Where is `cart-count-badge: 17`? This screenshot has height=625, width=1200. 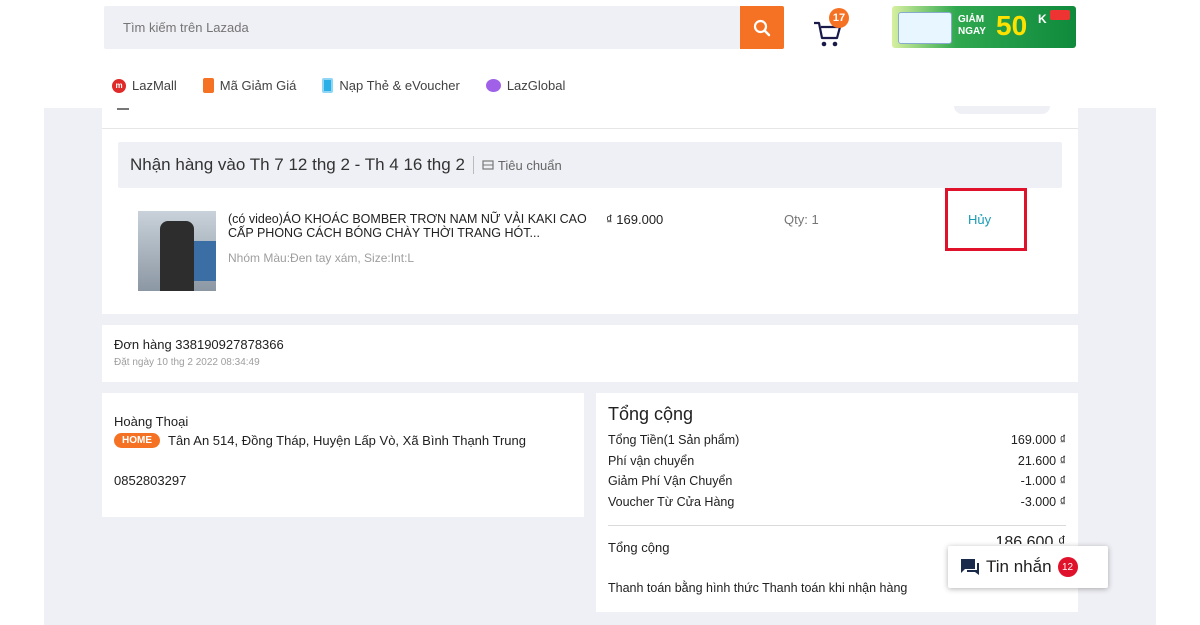 cart-count-badge: 17 is located at coordinates (839, 18).